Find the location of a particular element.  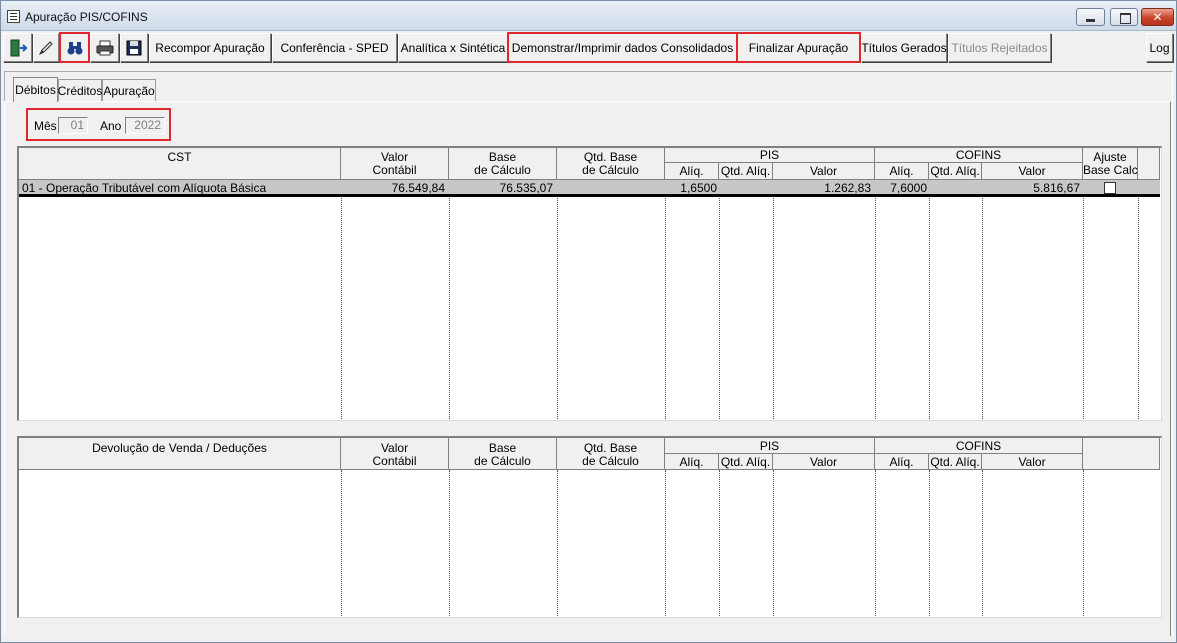

minimize-button is located at coordinates (1090, 17).